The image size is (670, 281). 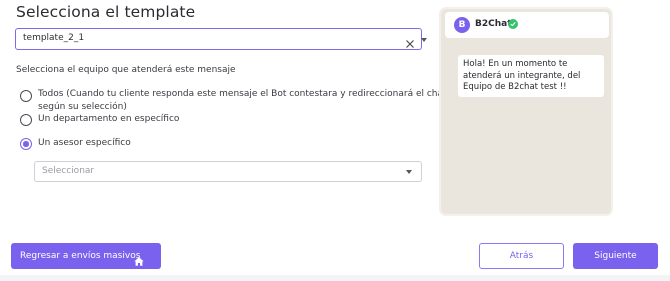 I want to click on verified-check-icon, so click(x=513, y=24).